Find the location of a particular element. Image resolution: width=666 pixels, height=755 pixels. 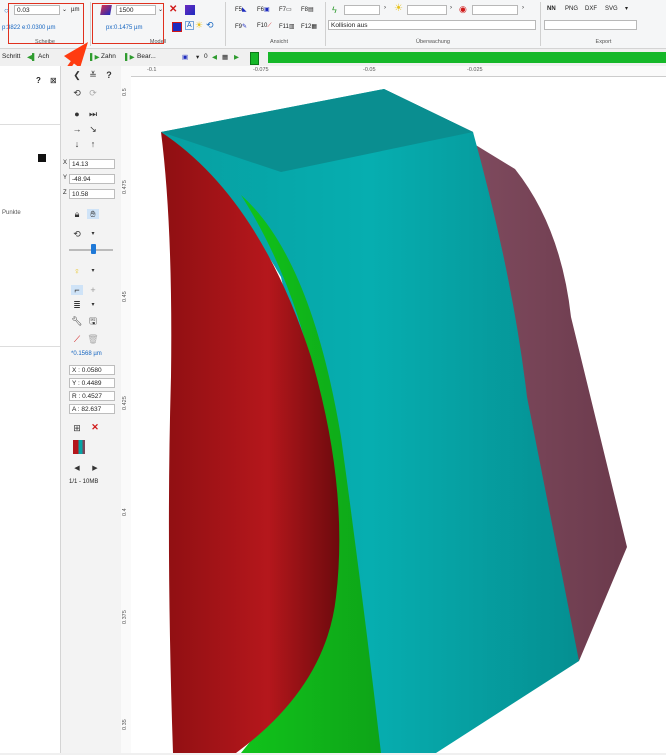

close-red-icon: ✕ is located at coordinates (95, 427).